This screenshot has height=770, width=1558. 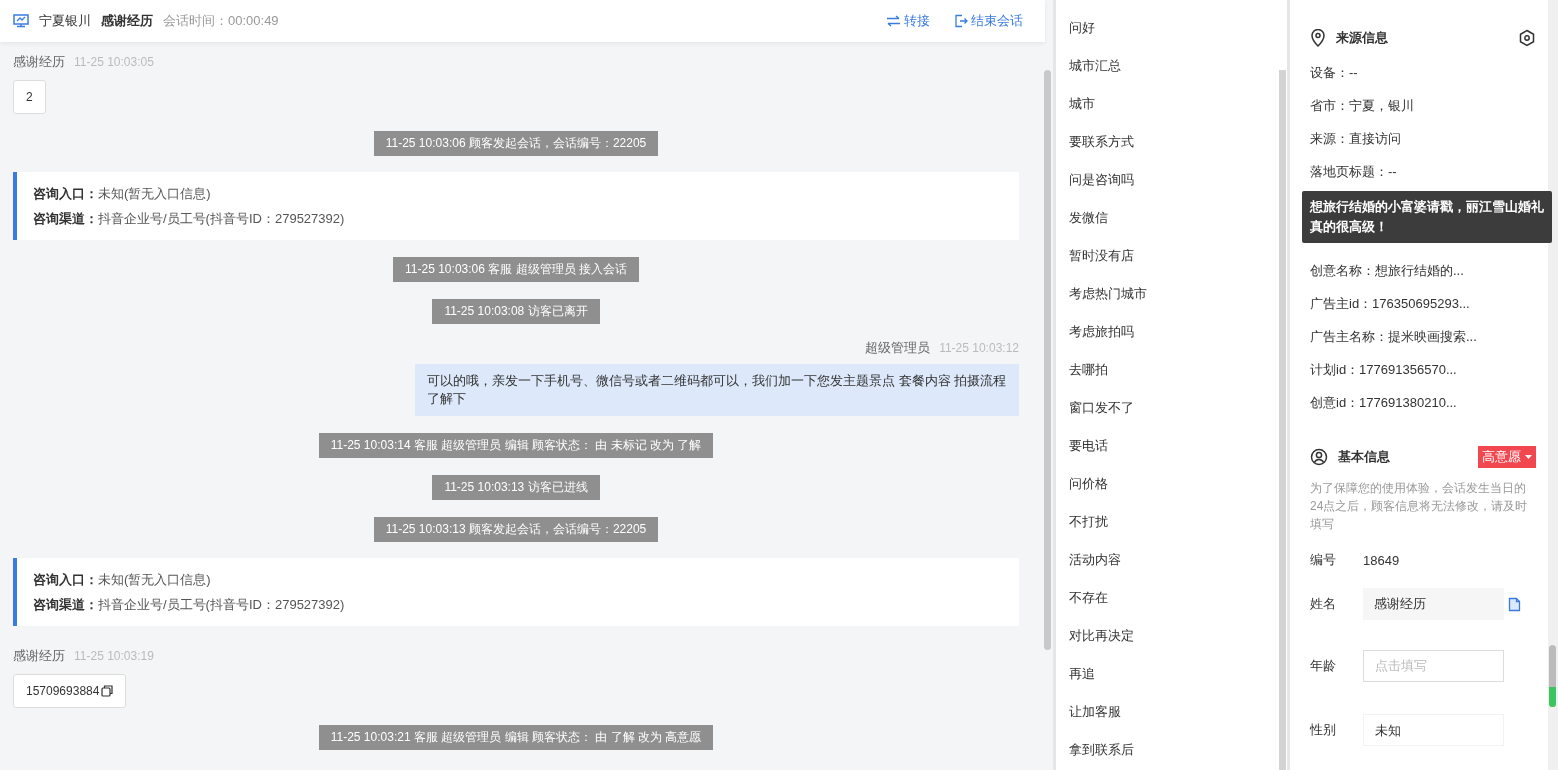 What do you see at coordinates (1323, 666) in the screenshot?
I see `field-label: 年龄` at bounding box center [1323, 666].